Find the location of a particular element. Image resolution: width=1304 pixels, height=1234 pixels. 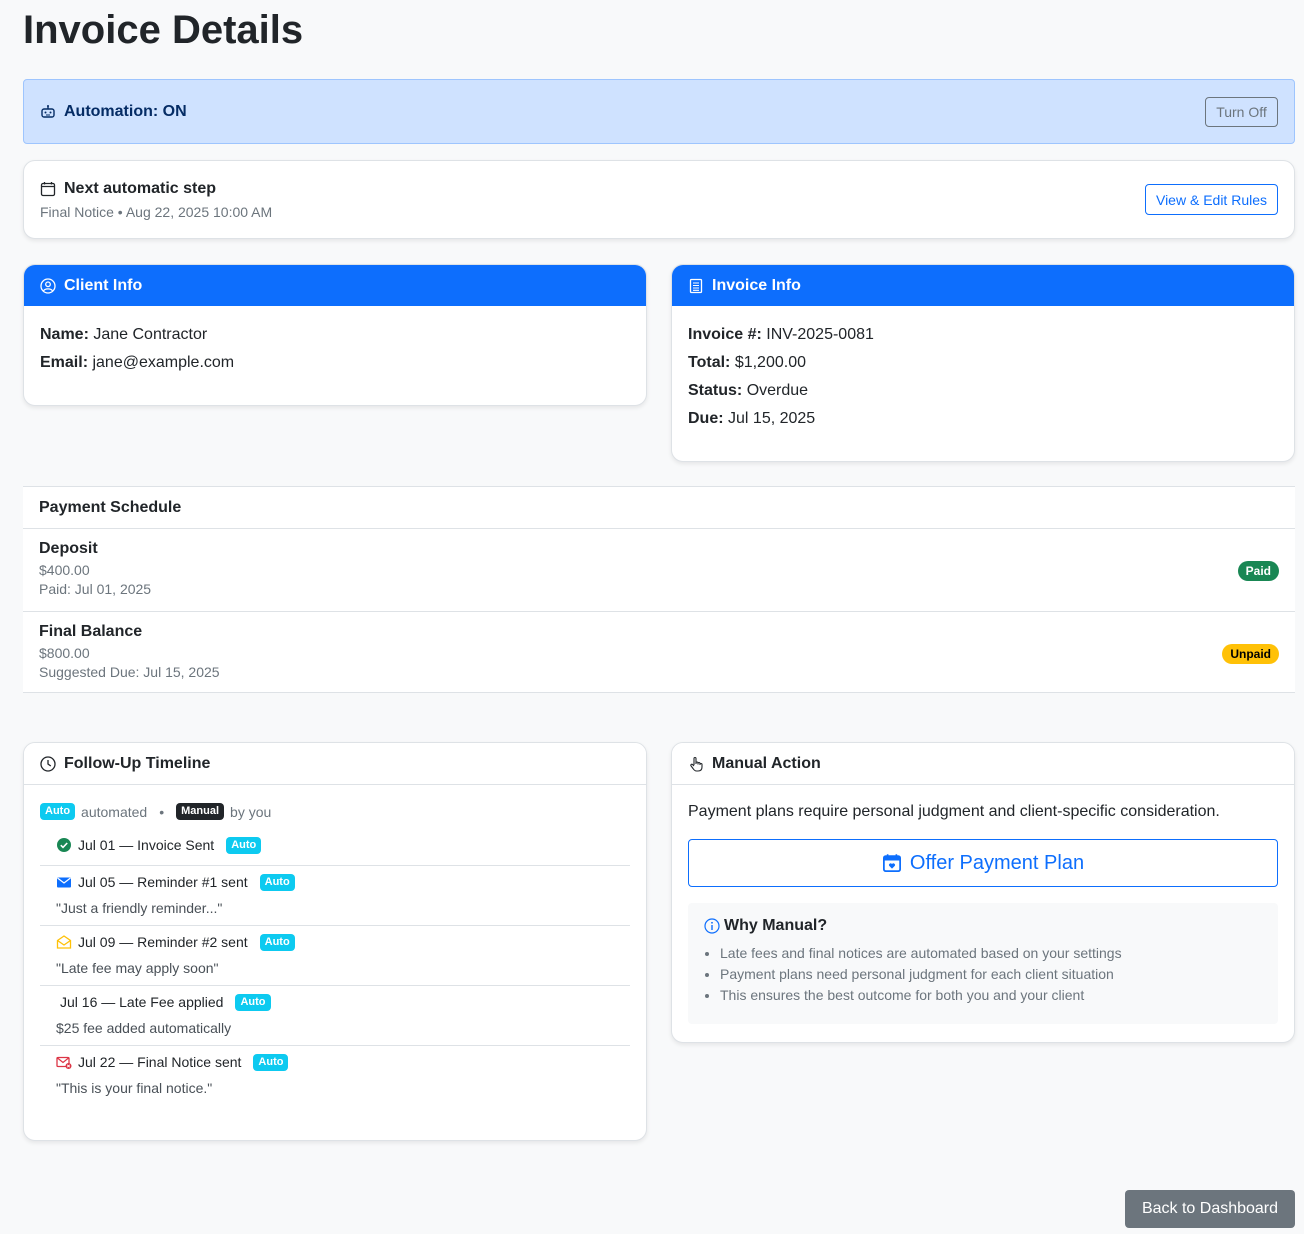

timeline-header: Follow-Up Timeline is located at coordinates (335, 764).